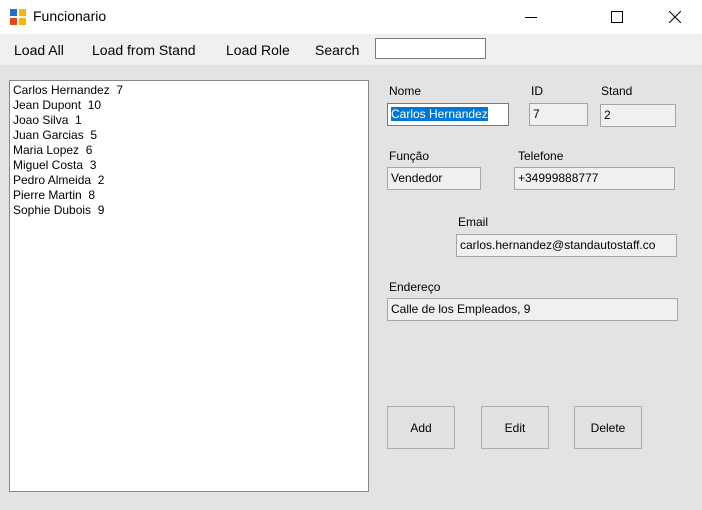 The image size is (702, 510). I want to click on menu-search: Search, so click(337, 50).